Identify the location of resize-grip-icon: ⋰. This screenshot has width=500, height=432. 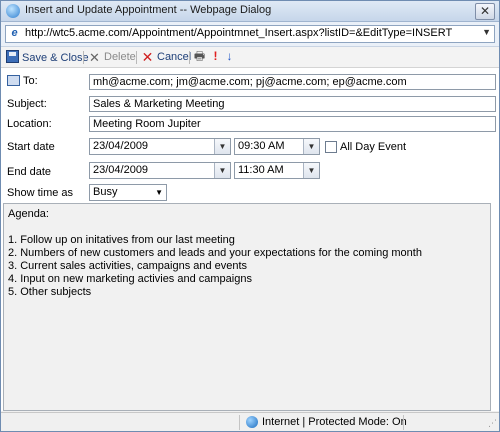
(492, 423).